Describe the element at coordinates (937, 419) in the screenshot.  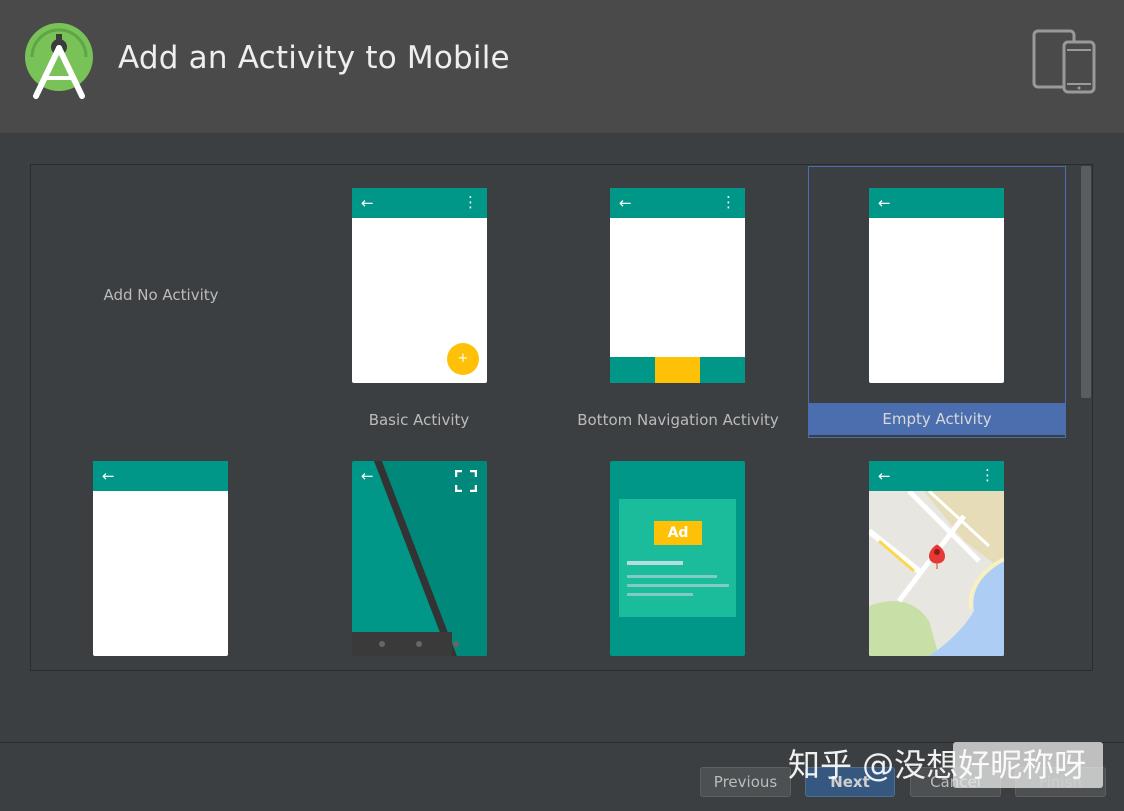
I see `template-label: Empty Activity` at that location.